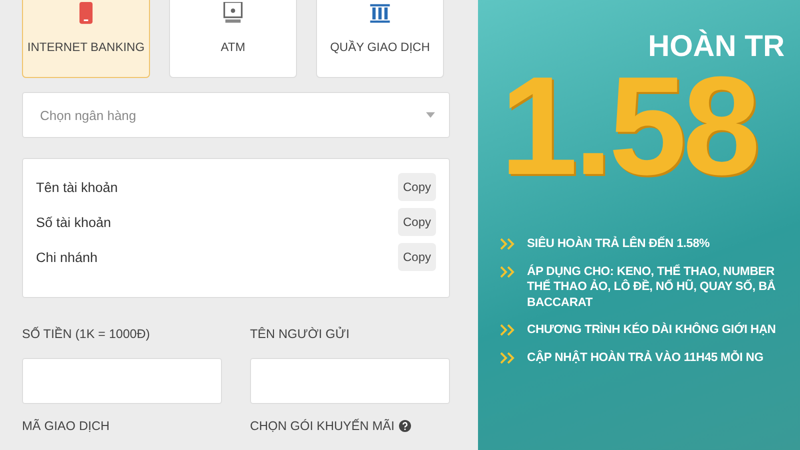  Describe the element at coordinates (74, 222) in the screenshot. I see `account-field-label: Số tài khoản` at that location.